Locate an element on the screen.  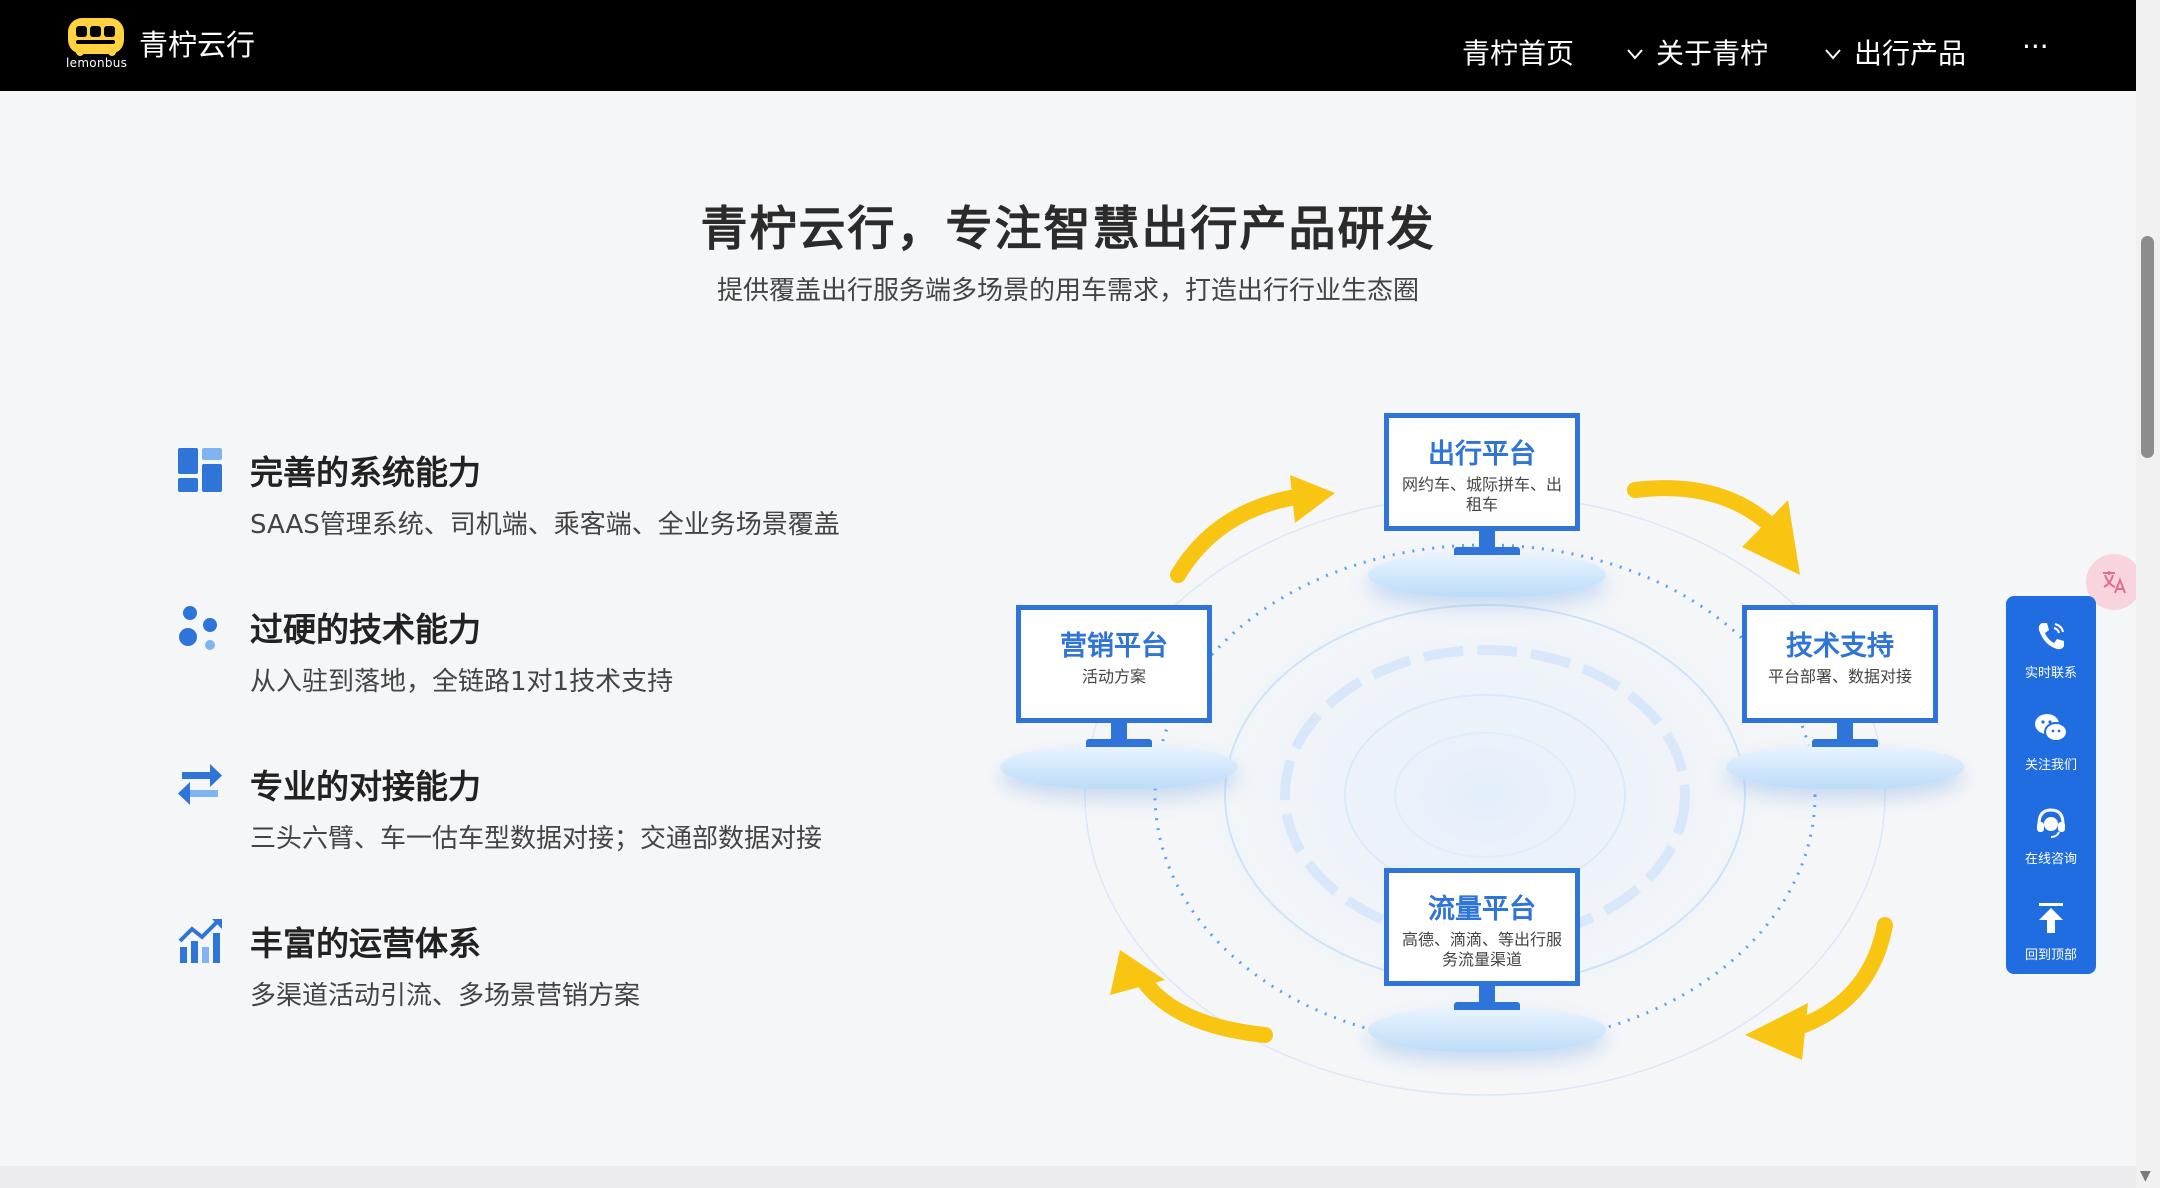
page-scrollbar is located at coordinates (2148, 594).